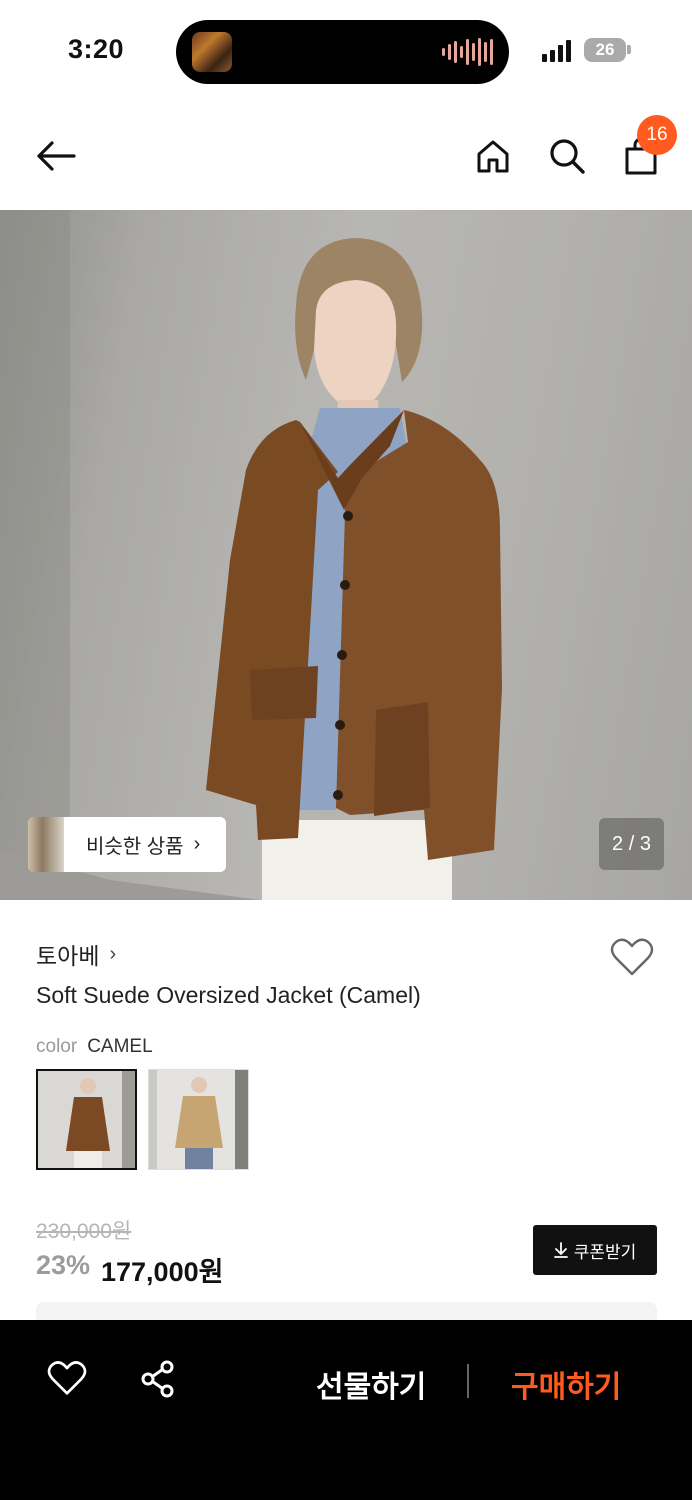 The image size is (692, 1500). I want to click on coupon-label: 쿠폰받기, so click(605, 1252).